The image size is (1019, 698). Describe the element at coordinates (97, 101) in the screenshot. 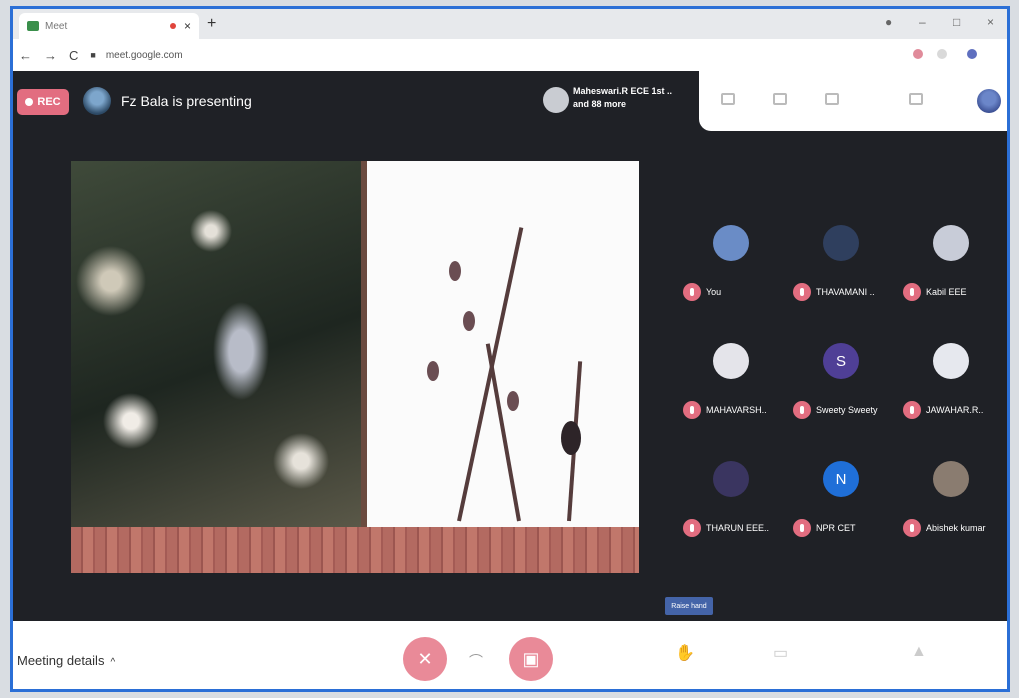

I see `presenter-avatar` at that location.